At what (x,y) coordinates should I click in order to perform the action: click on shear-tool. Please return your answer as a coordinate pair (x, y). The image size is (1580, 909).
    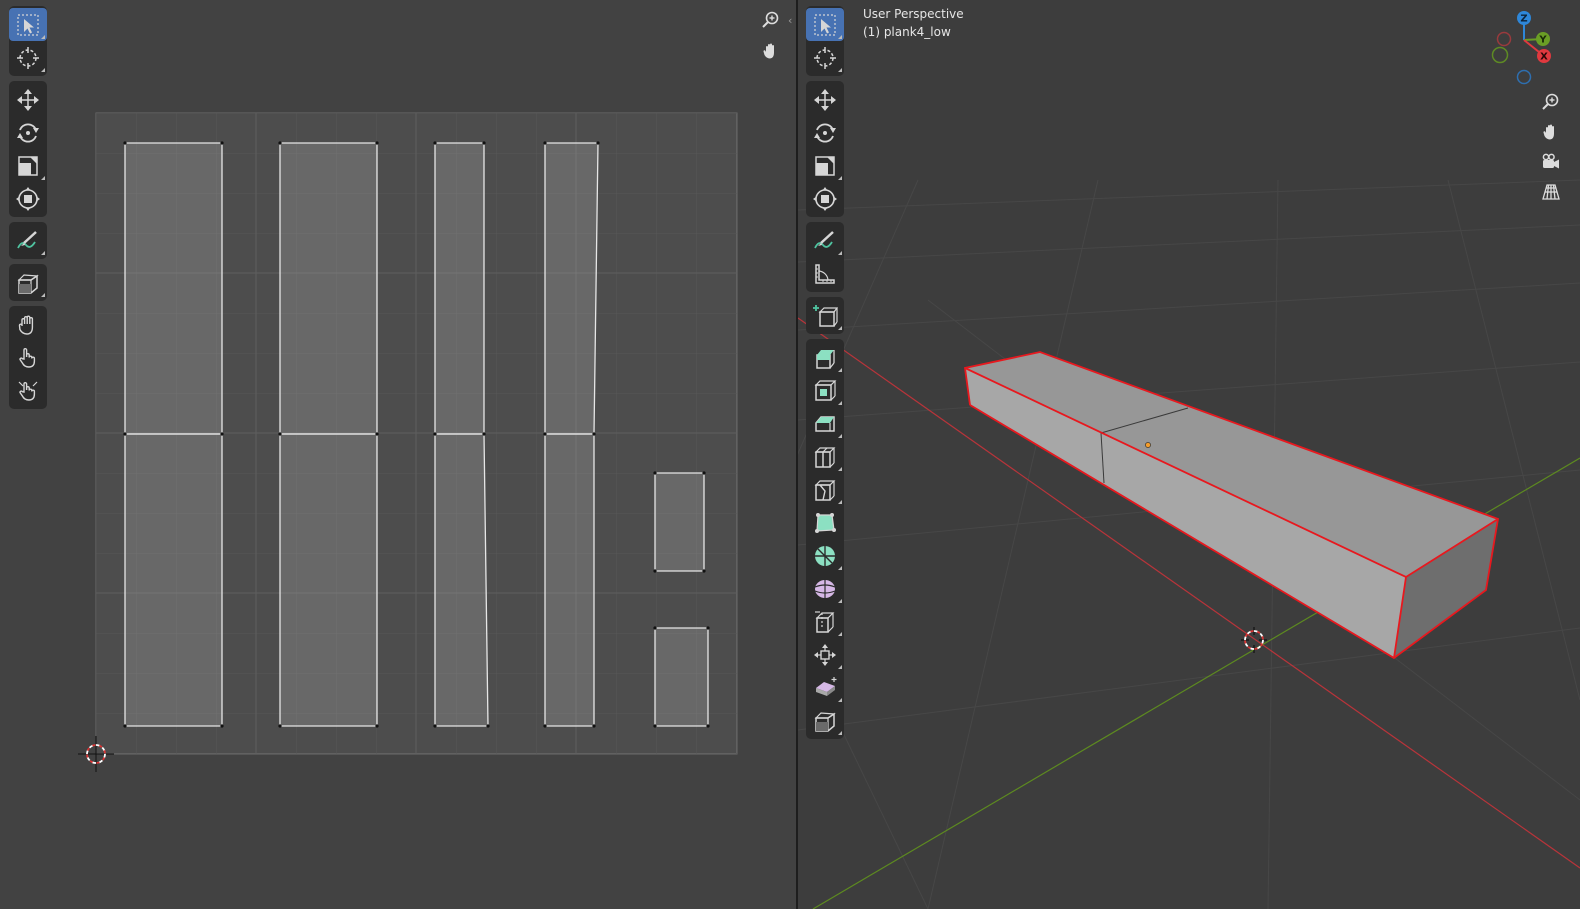
    Looking at the image, I should click on (825, 687).